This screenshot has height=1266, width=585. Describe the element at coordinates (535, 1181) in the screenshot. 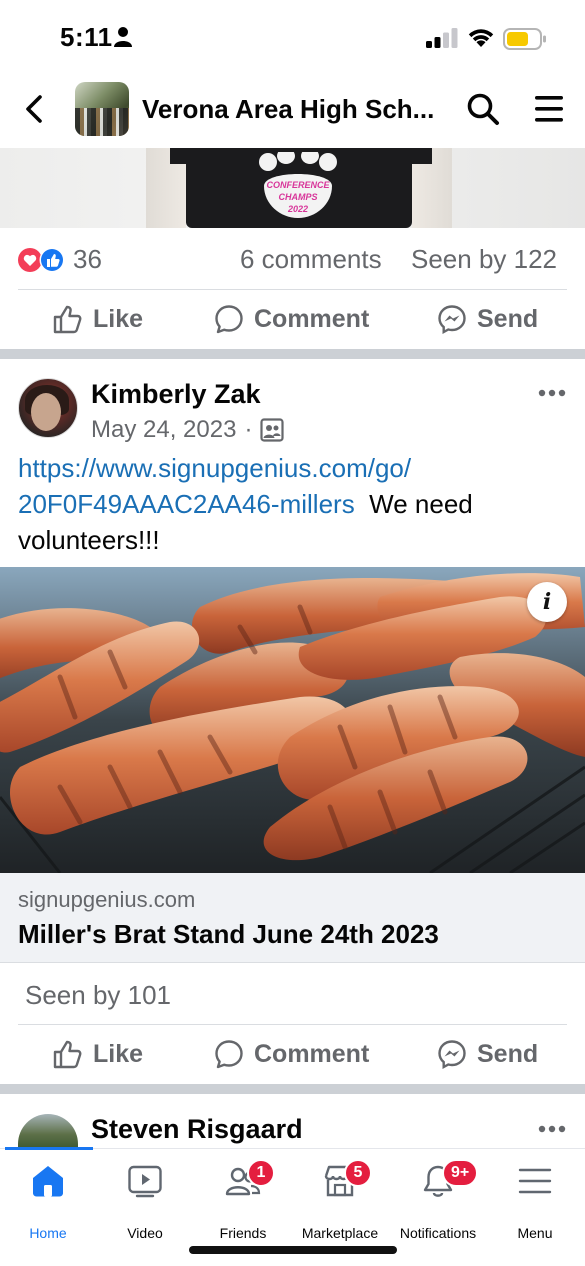

I see `menu-icon` at that location.